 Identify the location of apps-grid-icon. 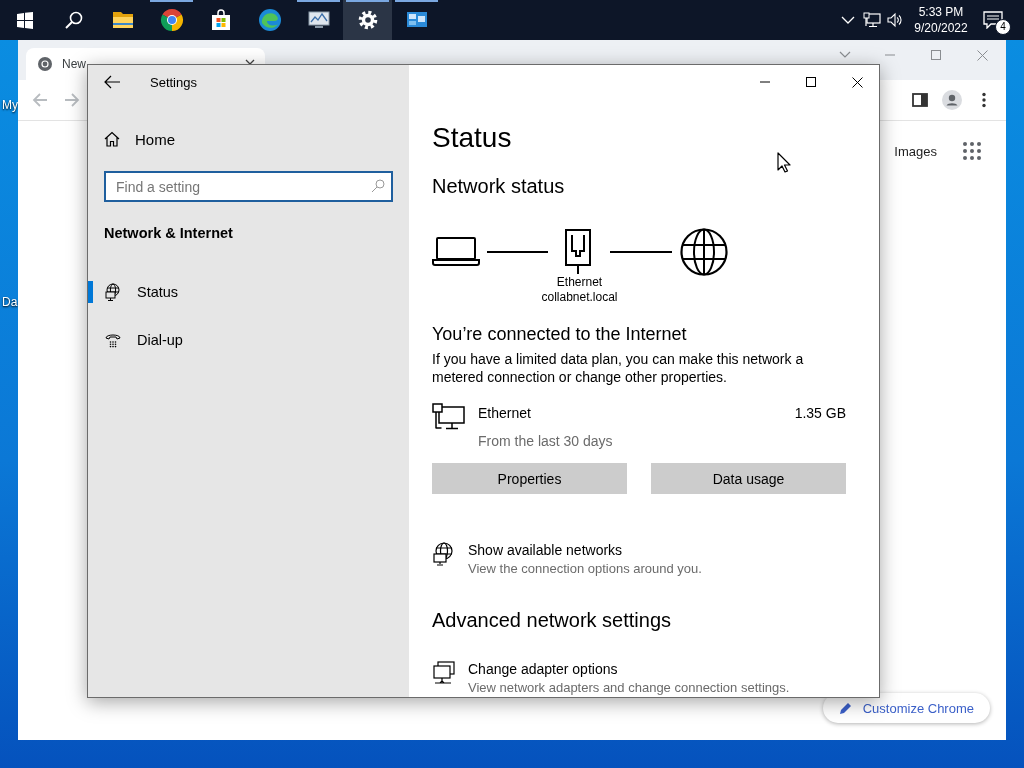
(972, 151).